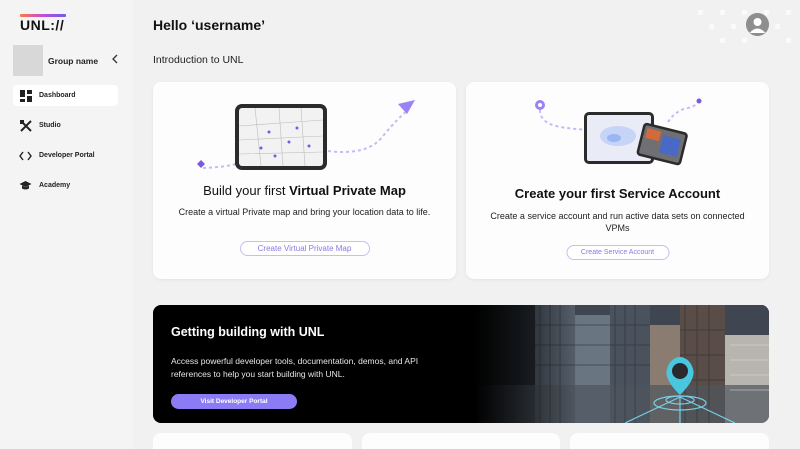 This screenshot has width=800, height=449. Describe the element at coordinates (304, 190) in the screenshot. I see `card-title: Build your first Virtual Private Map` at that location.